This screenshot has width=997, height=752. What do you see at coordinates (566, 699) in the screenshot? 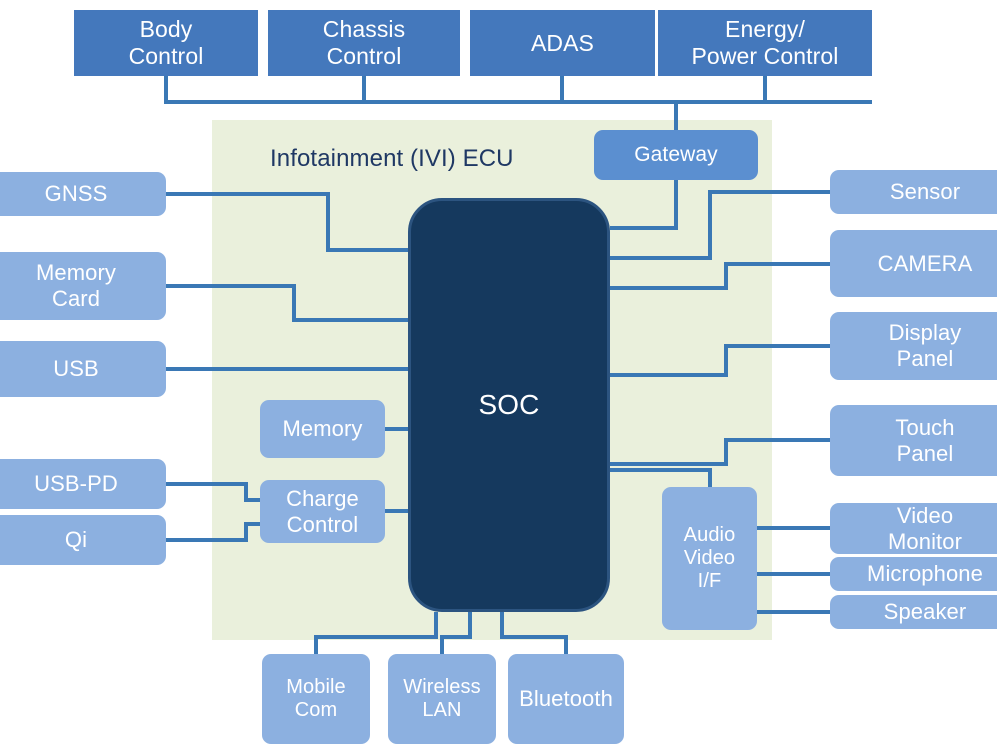
I see `peripheral-bluetooth: Bluetooth` at bounding box center [566, 699].